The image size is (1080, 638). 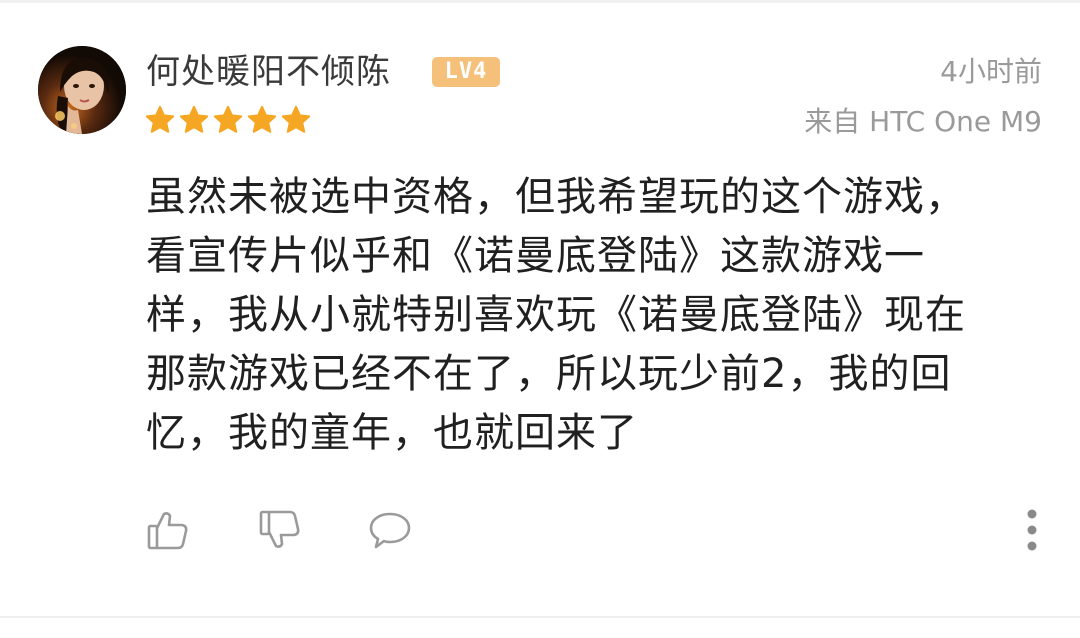 What do you see at coordinates (540, 1) in the screenshot?
I see `top-divider` at bounding box center [540, 1].